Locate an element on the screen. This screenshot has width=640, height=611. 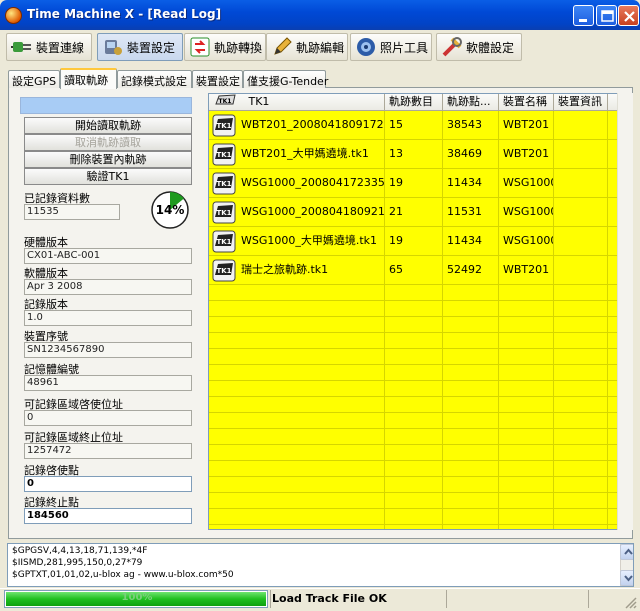
tab-g-tender: 僅支援G-Tender is located at coordinates (285, 79).